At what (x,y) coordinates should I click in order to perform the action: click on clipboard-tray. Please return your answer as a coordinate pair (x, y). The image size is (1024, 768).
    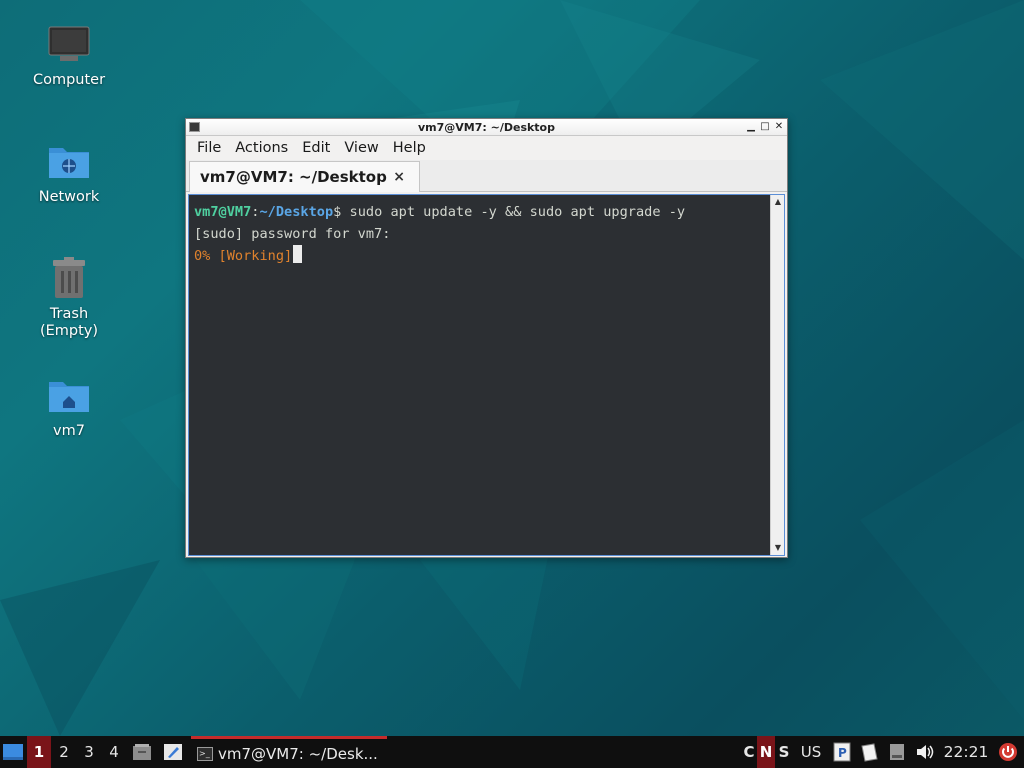
    Looking at the image, I should click on (869, 752).